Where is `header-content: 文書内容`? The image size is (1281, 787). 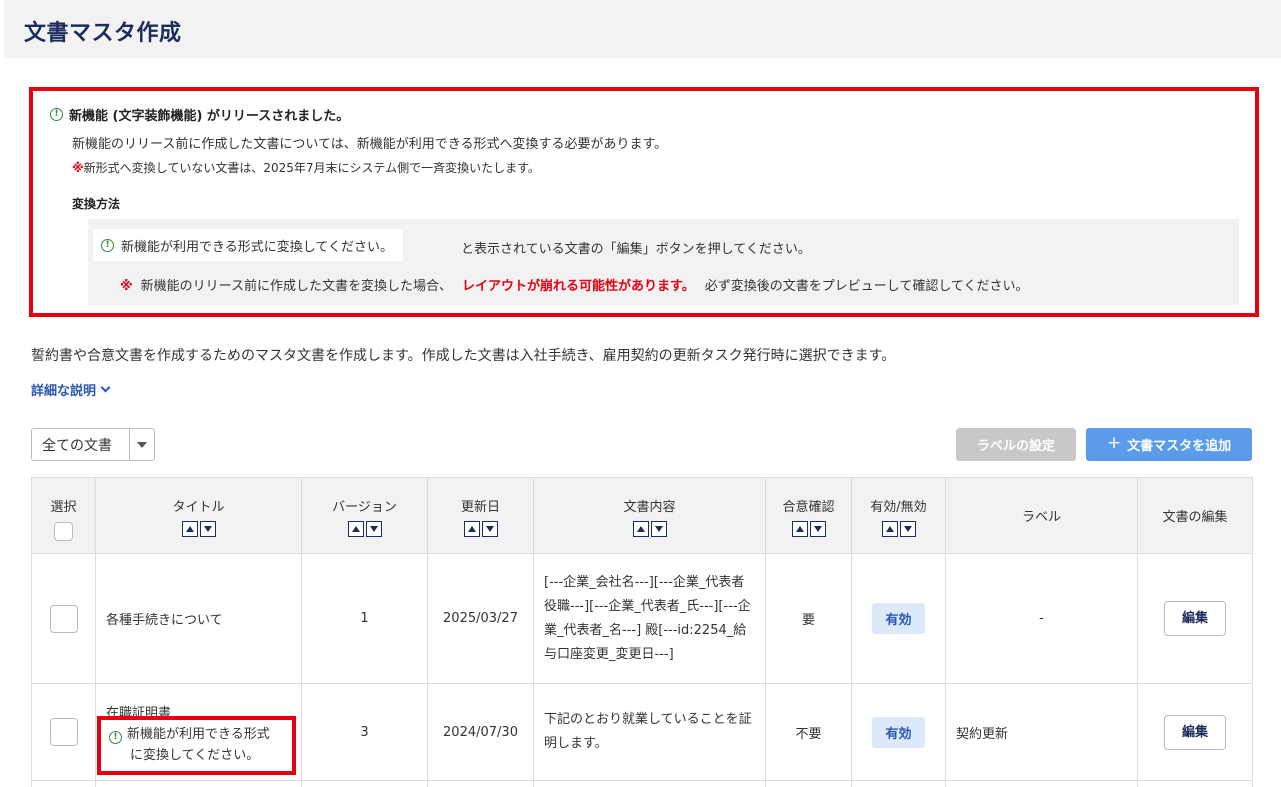
header-content: 文書内容 is located at coordinates (649, 515).